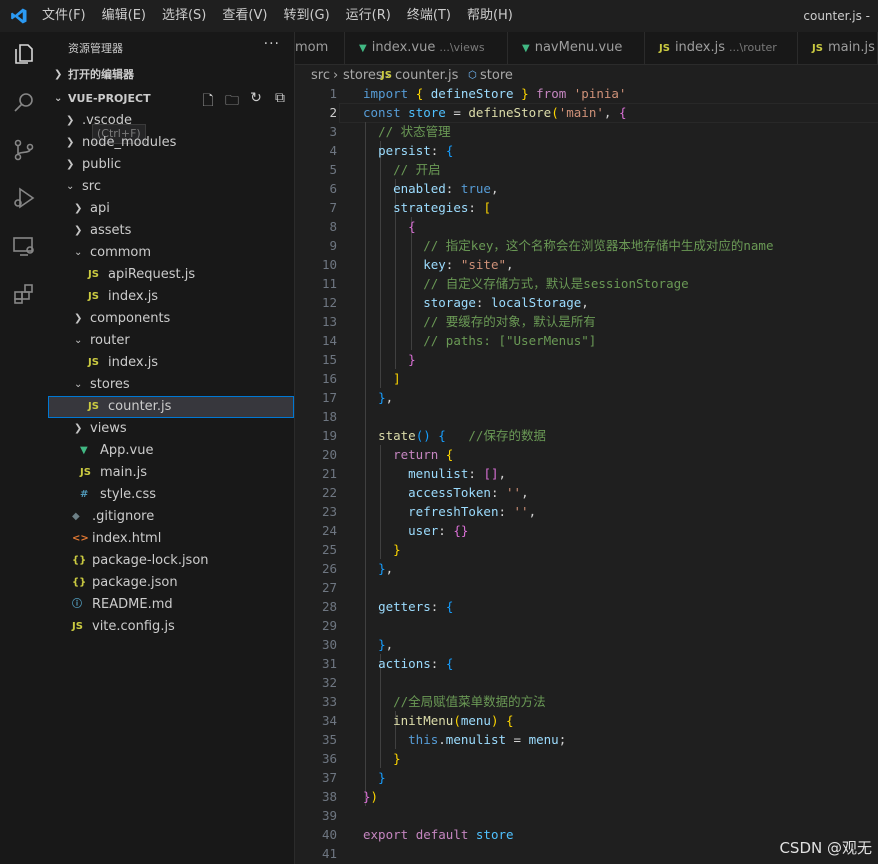 This screenshot has width=878, height=864. I want to click on code-line: {, so click(389, 226).